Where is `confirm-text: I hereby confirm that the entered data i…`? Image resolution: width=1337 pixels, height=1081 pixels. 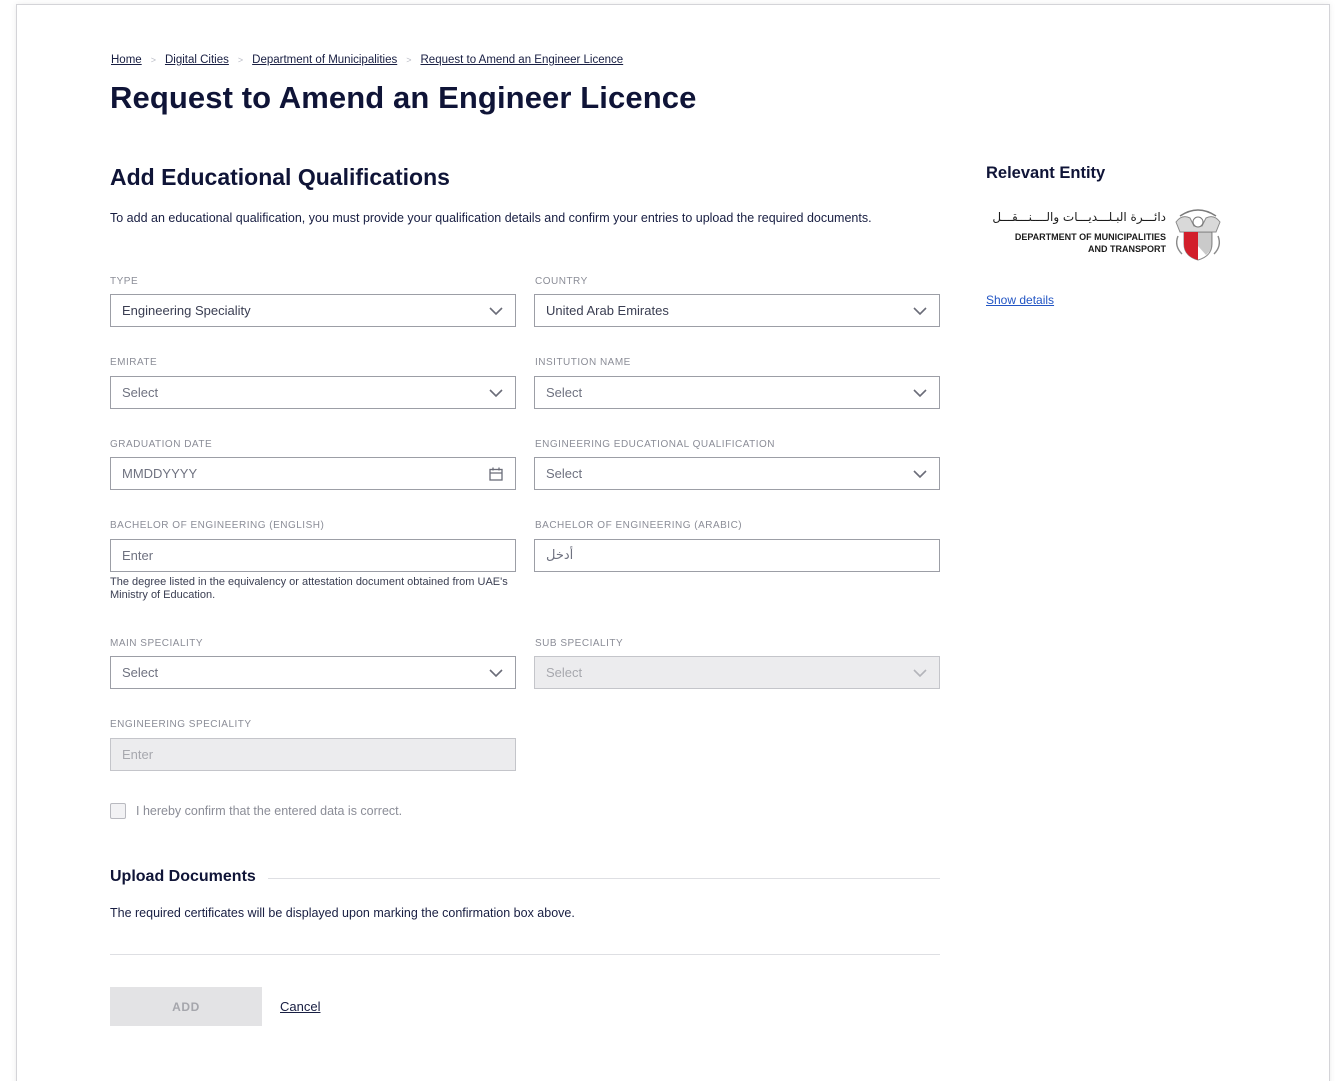 confirm-text: I hereby confirm that the entered data i… is located at coordinates (269, 811).